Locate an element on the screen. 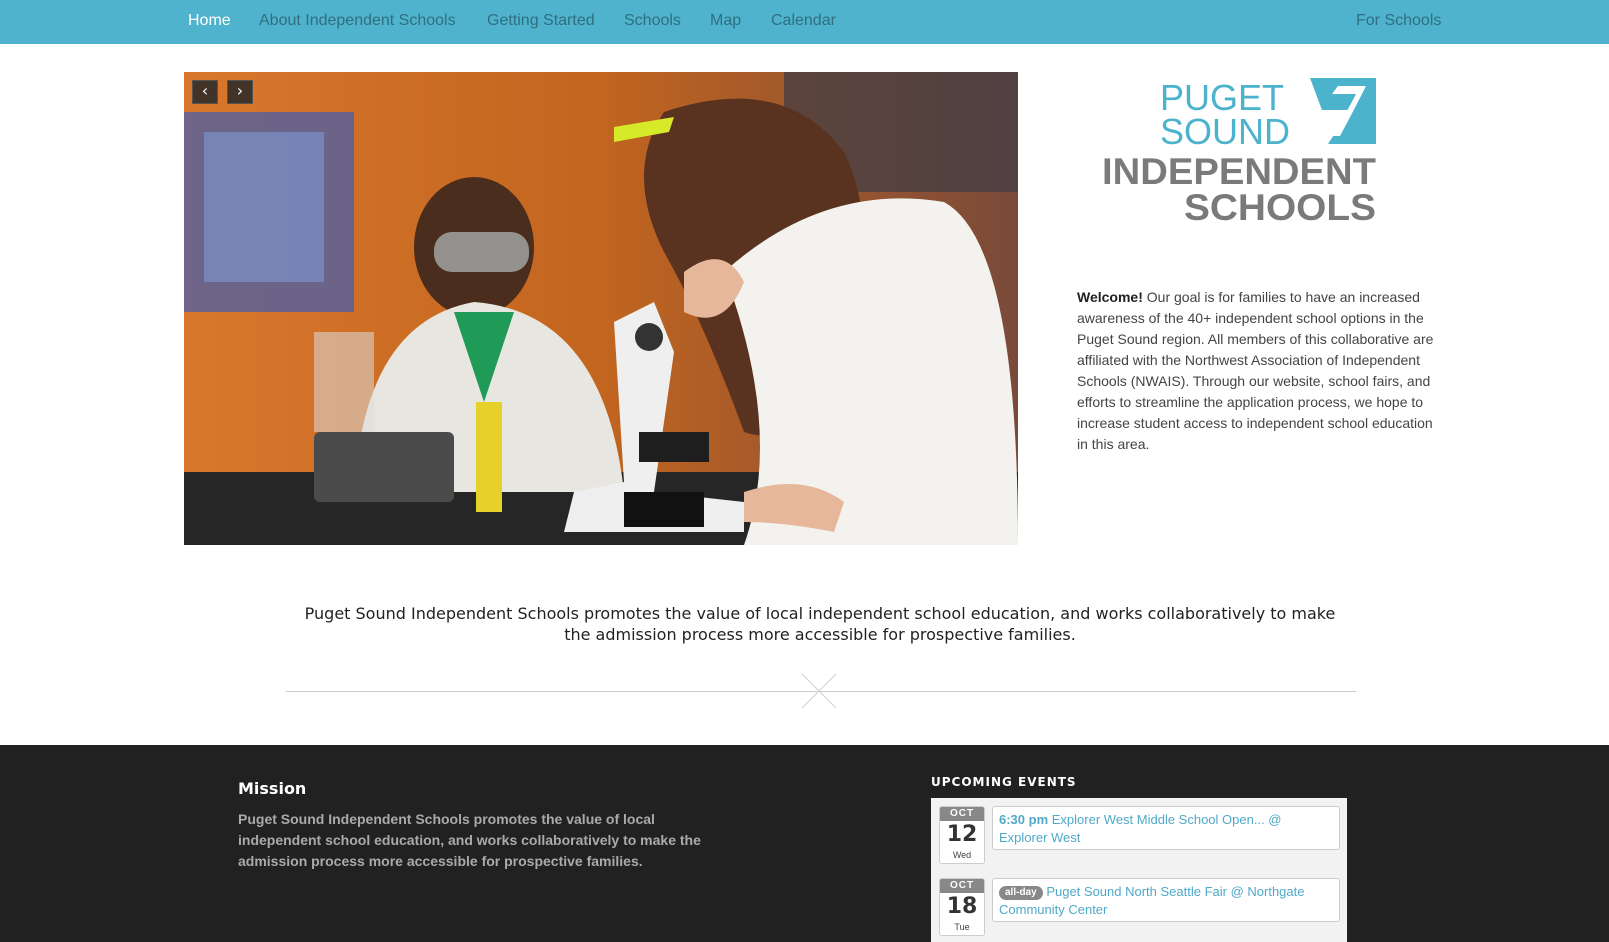  event-day: 12 is located at coordinates (962, 834).